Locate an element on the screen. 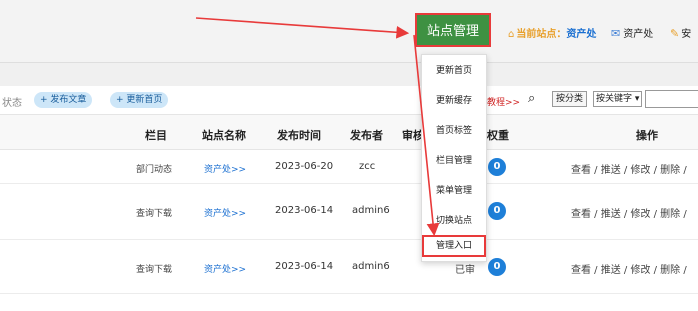 The width and height of the screenshot is (698, 311). current-site-value: 资产处 is located at coordinates (581, 34).